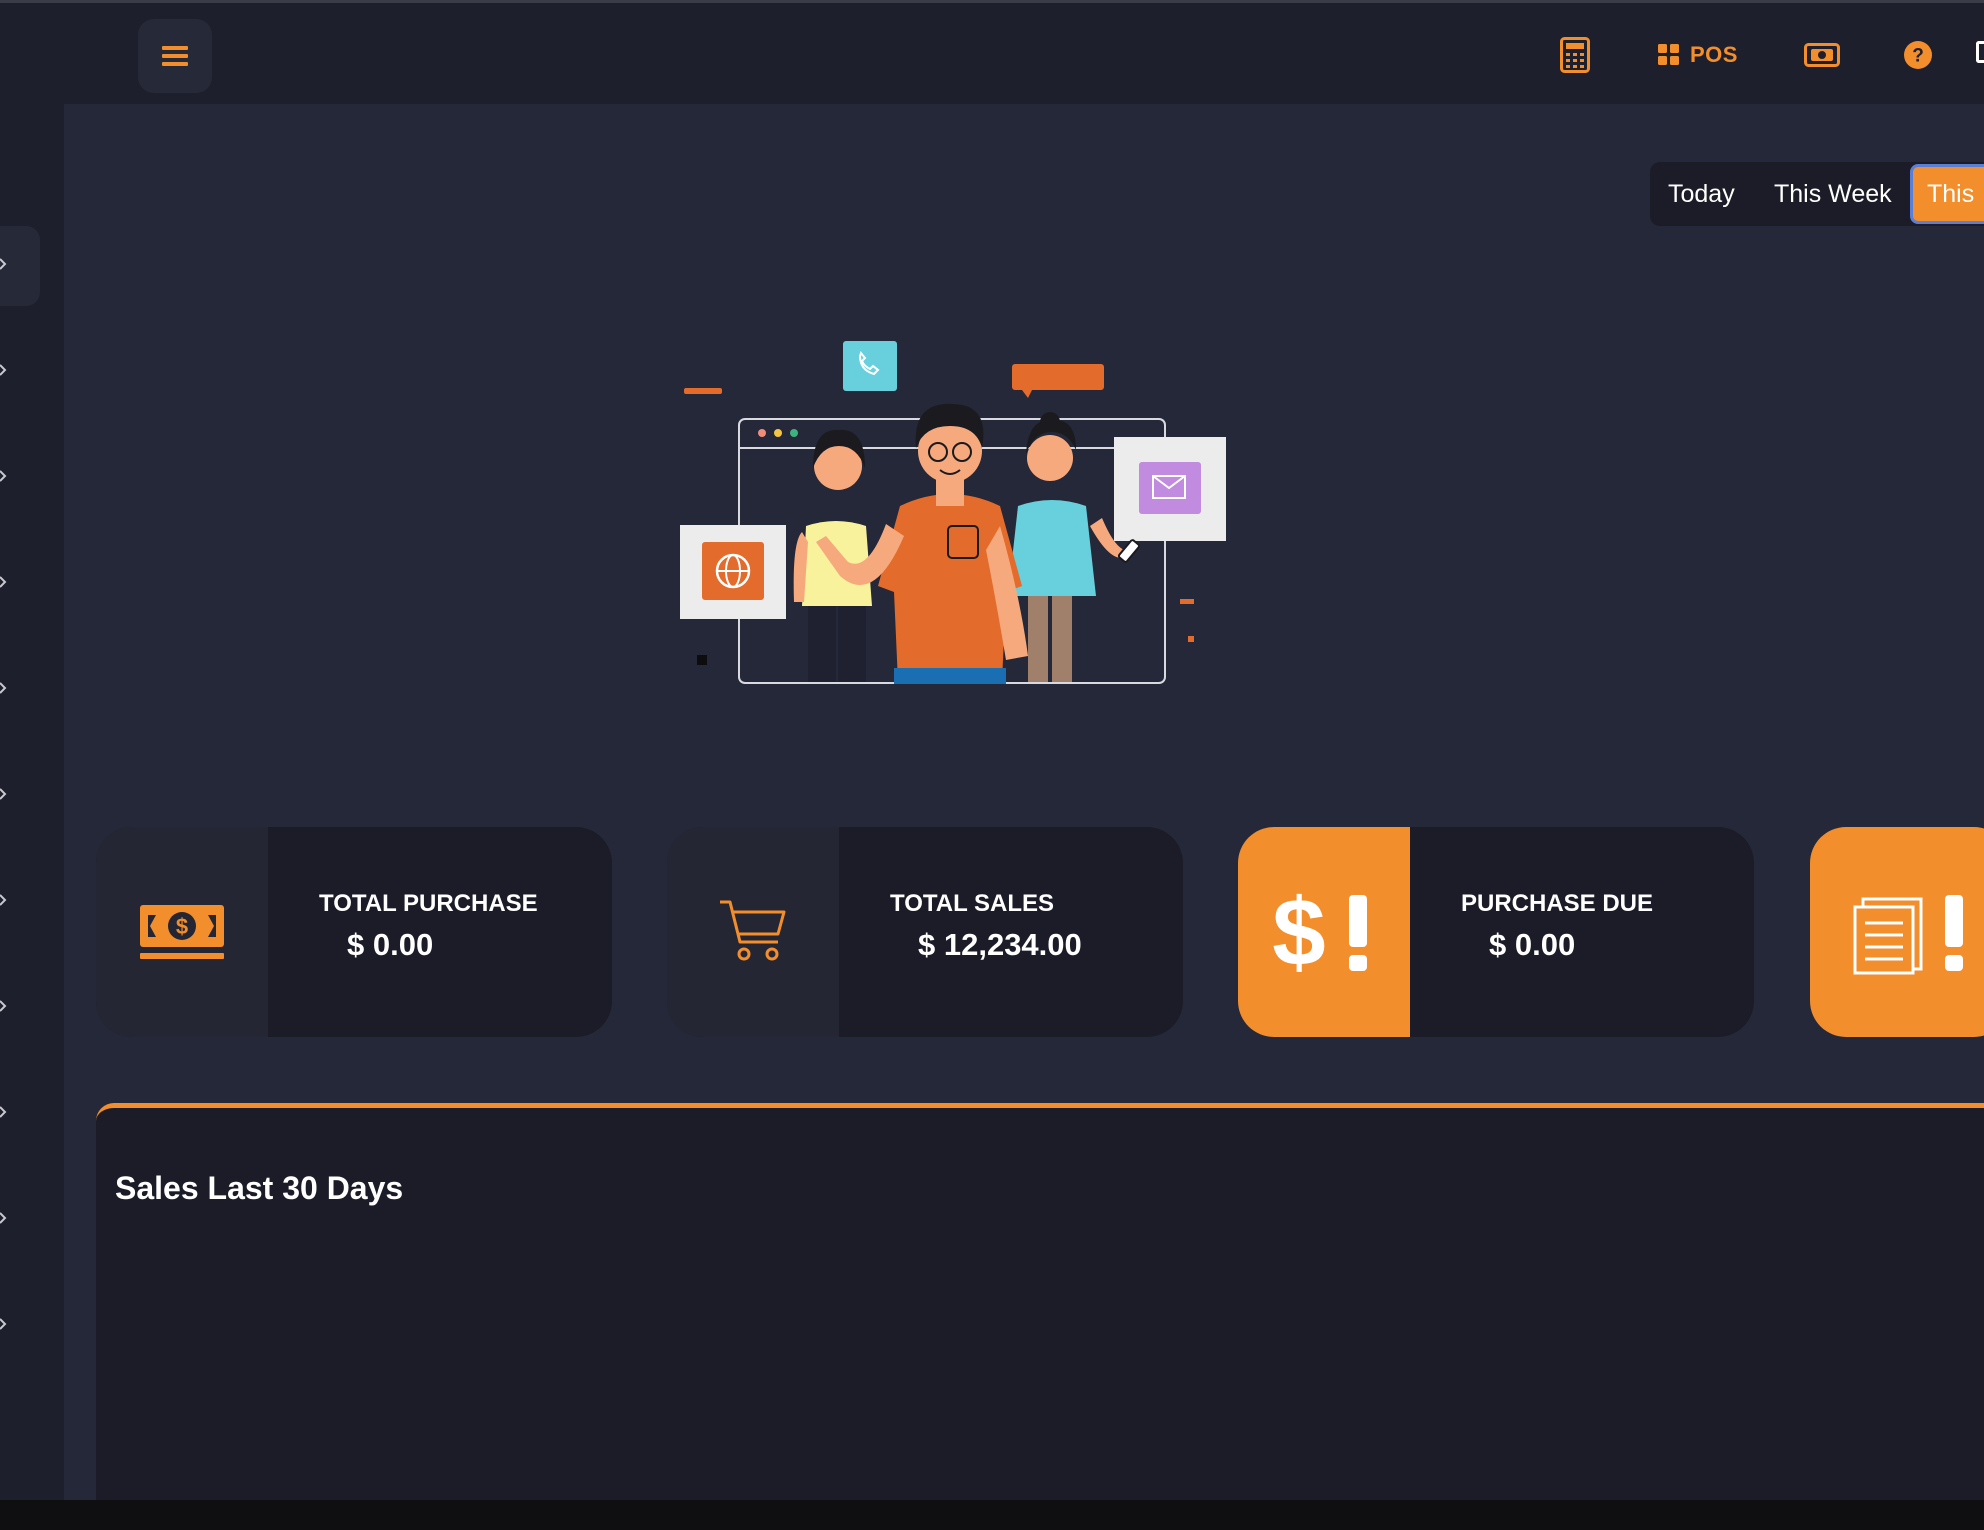 Image resolution: width=1984 pixels, height=1530 pixels. Describe the element at coordinates (1980, 52) in the screenshot. I see `user-menu-icon` at that location.